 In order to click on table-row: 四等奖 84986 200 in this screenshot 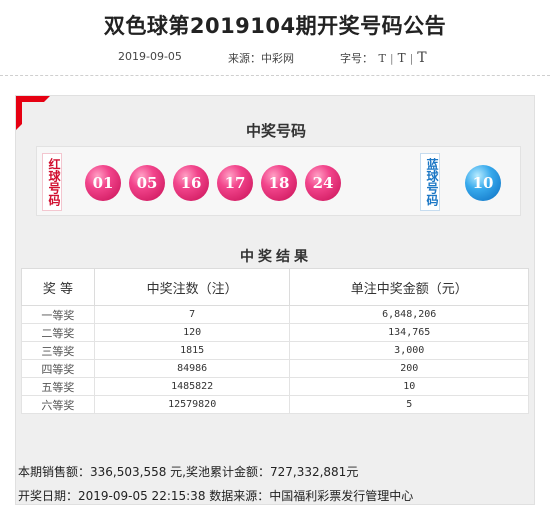, I will do `click(275, 368)`.